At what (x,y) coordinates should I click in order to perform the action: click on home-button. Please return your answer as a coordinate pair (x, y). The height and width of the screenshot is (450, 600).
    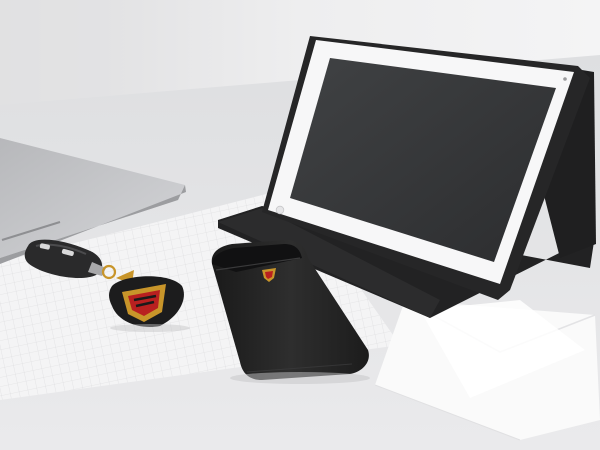
    Looking at the image, I should click on (280, 210).